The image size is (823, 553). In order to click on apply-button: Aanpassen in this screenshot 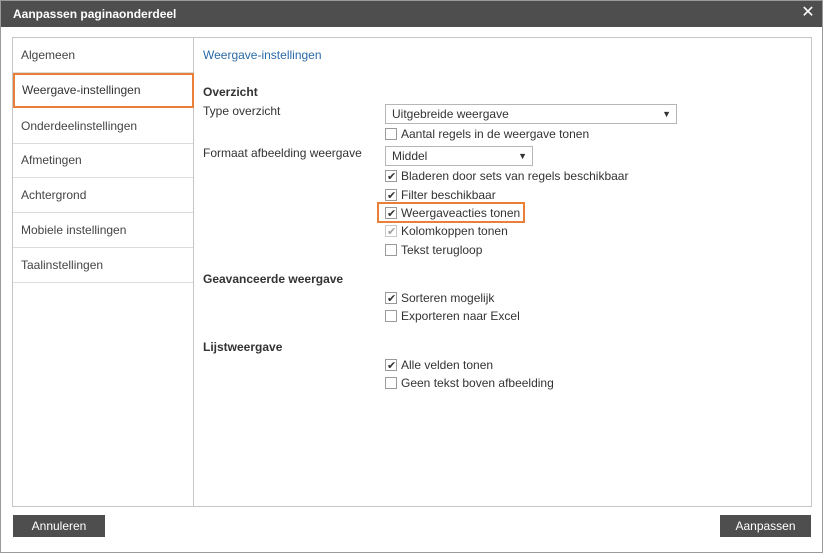, I will do `click(765, 526)`.